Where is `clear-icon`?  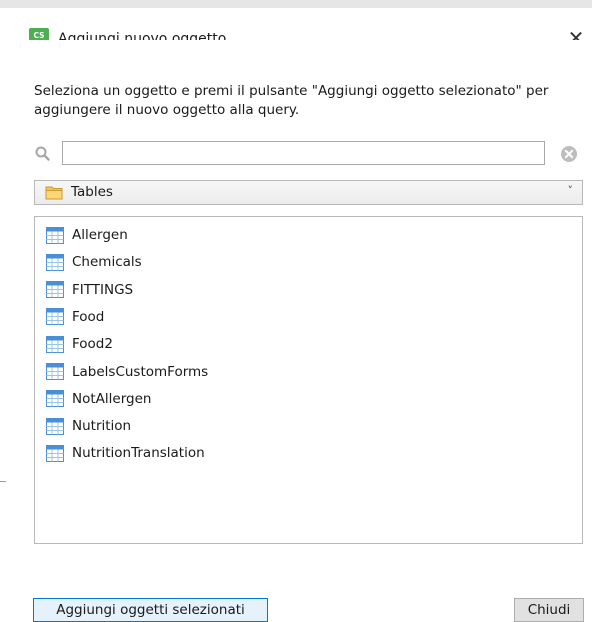 clear-icon is located at coordinates (569, 154).